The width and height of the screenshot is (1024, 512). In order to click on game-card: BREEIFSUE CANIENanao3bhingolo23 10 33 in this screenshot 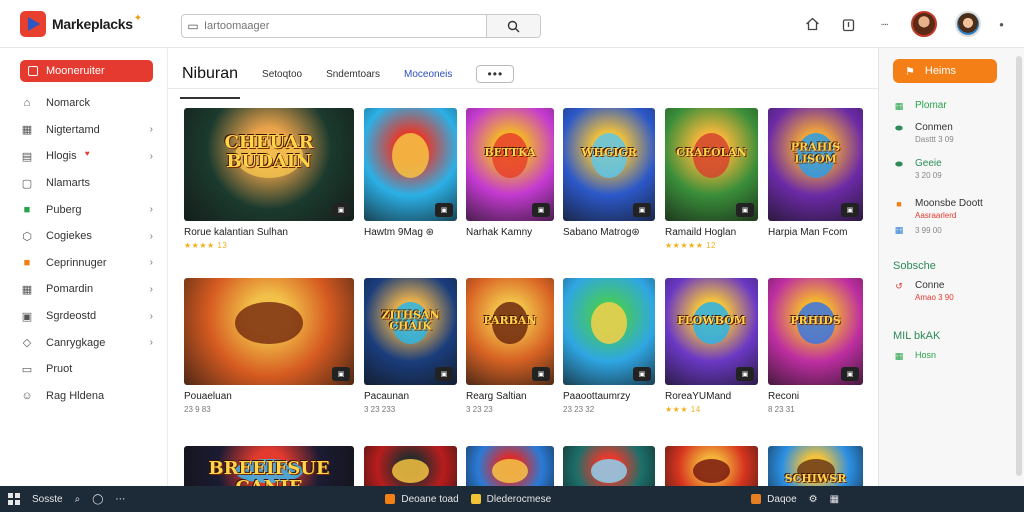, I will do `click(269, 466)`.